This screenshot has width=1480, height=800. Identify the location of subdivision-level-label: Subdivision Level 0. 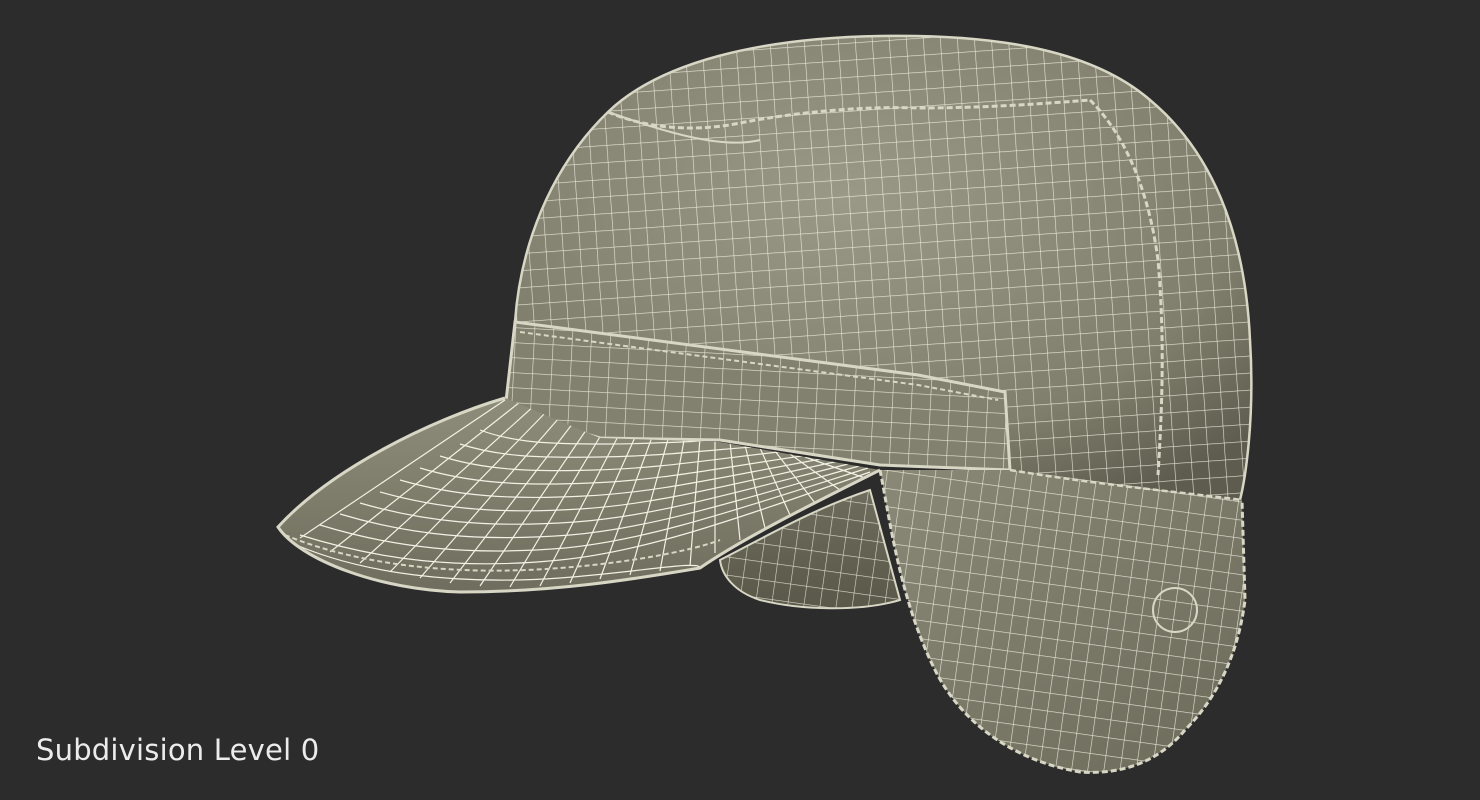
(178, 750).